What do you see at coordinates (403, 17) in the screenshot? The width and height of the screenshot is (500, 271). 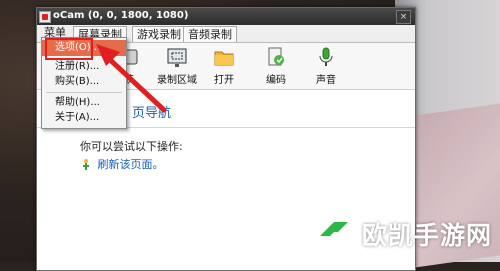 I see `close-button: ×` at bounding box center [403, 17].